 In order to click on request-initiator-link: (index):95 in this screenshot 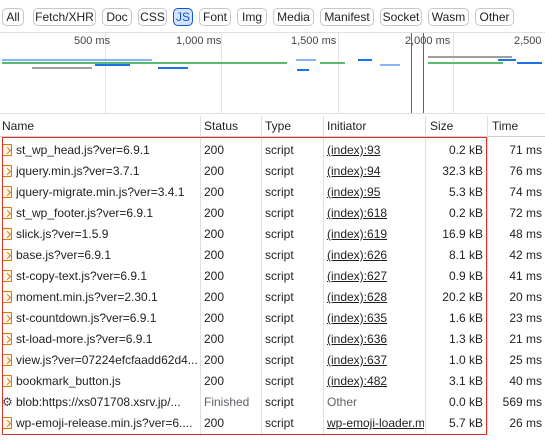, I will do `click(375, 192)`.